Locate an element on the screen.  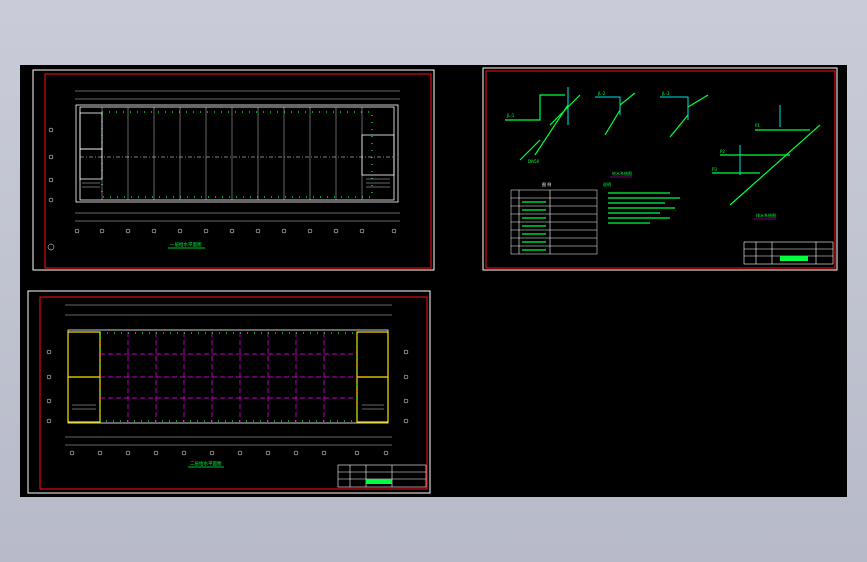
svg-text: DN50 is located at coordinates (534, 161).